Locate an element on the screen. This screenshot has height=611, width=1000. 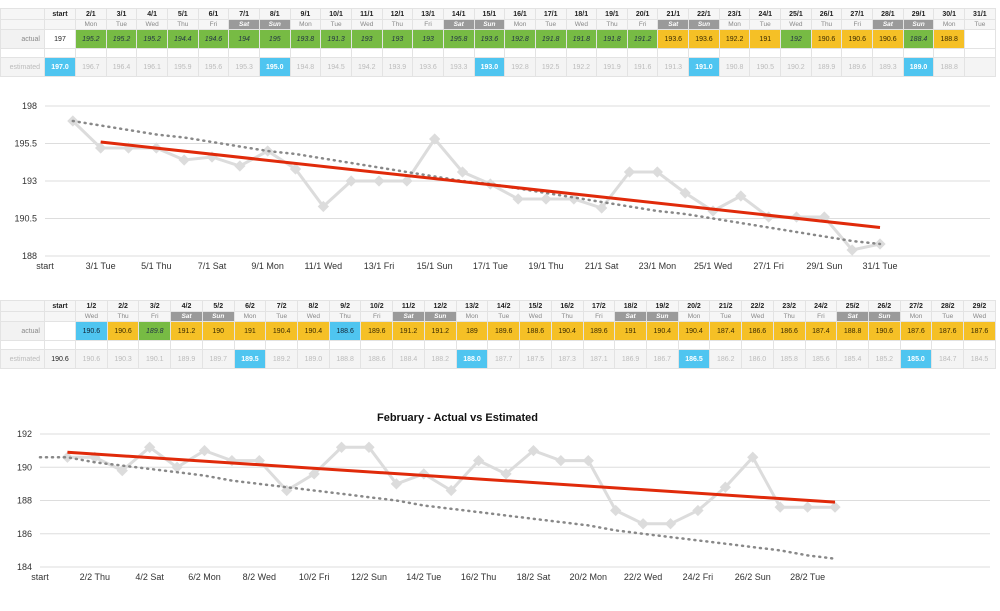
corner-cell is located at coordinates (22, 306).